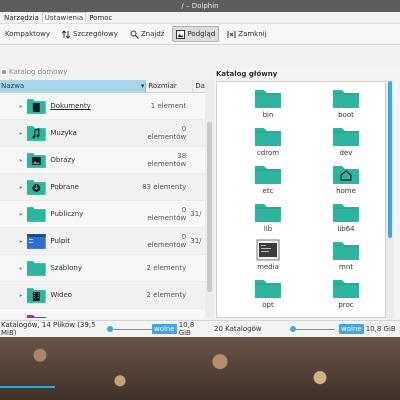  Describe the element at coordinates (268, 305) in the screenshot. I see `folder-name: opt` at that location.